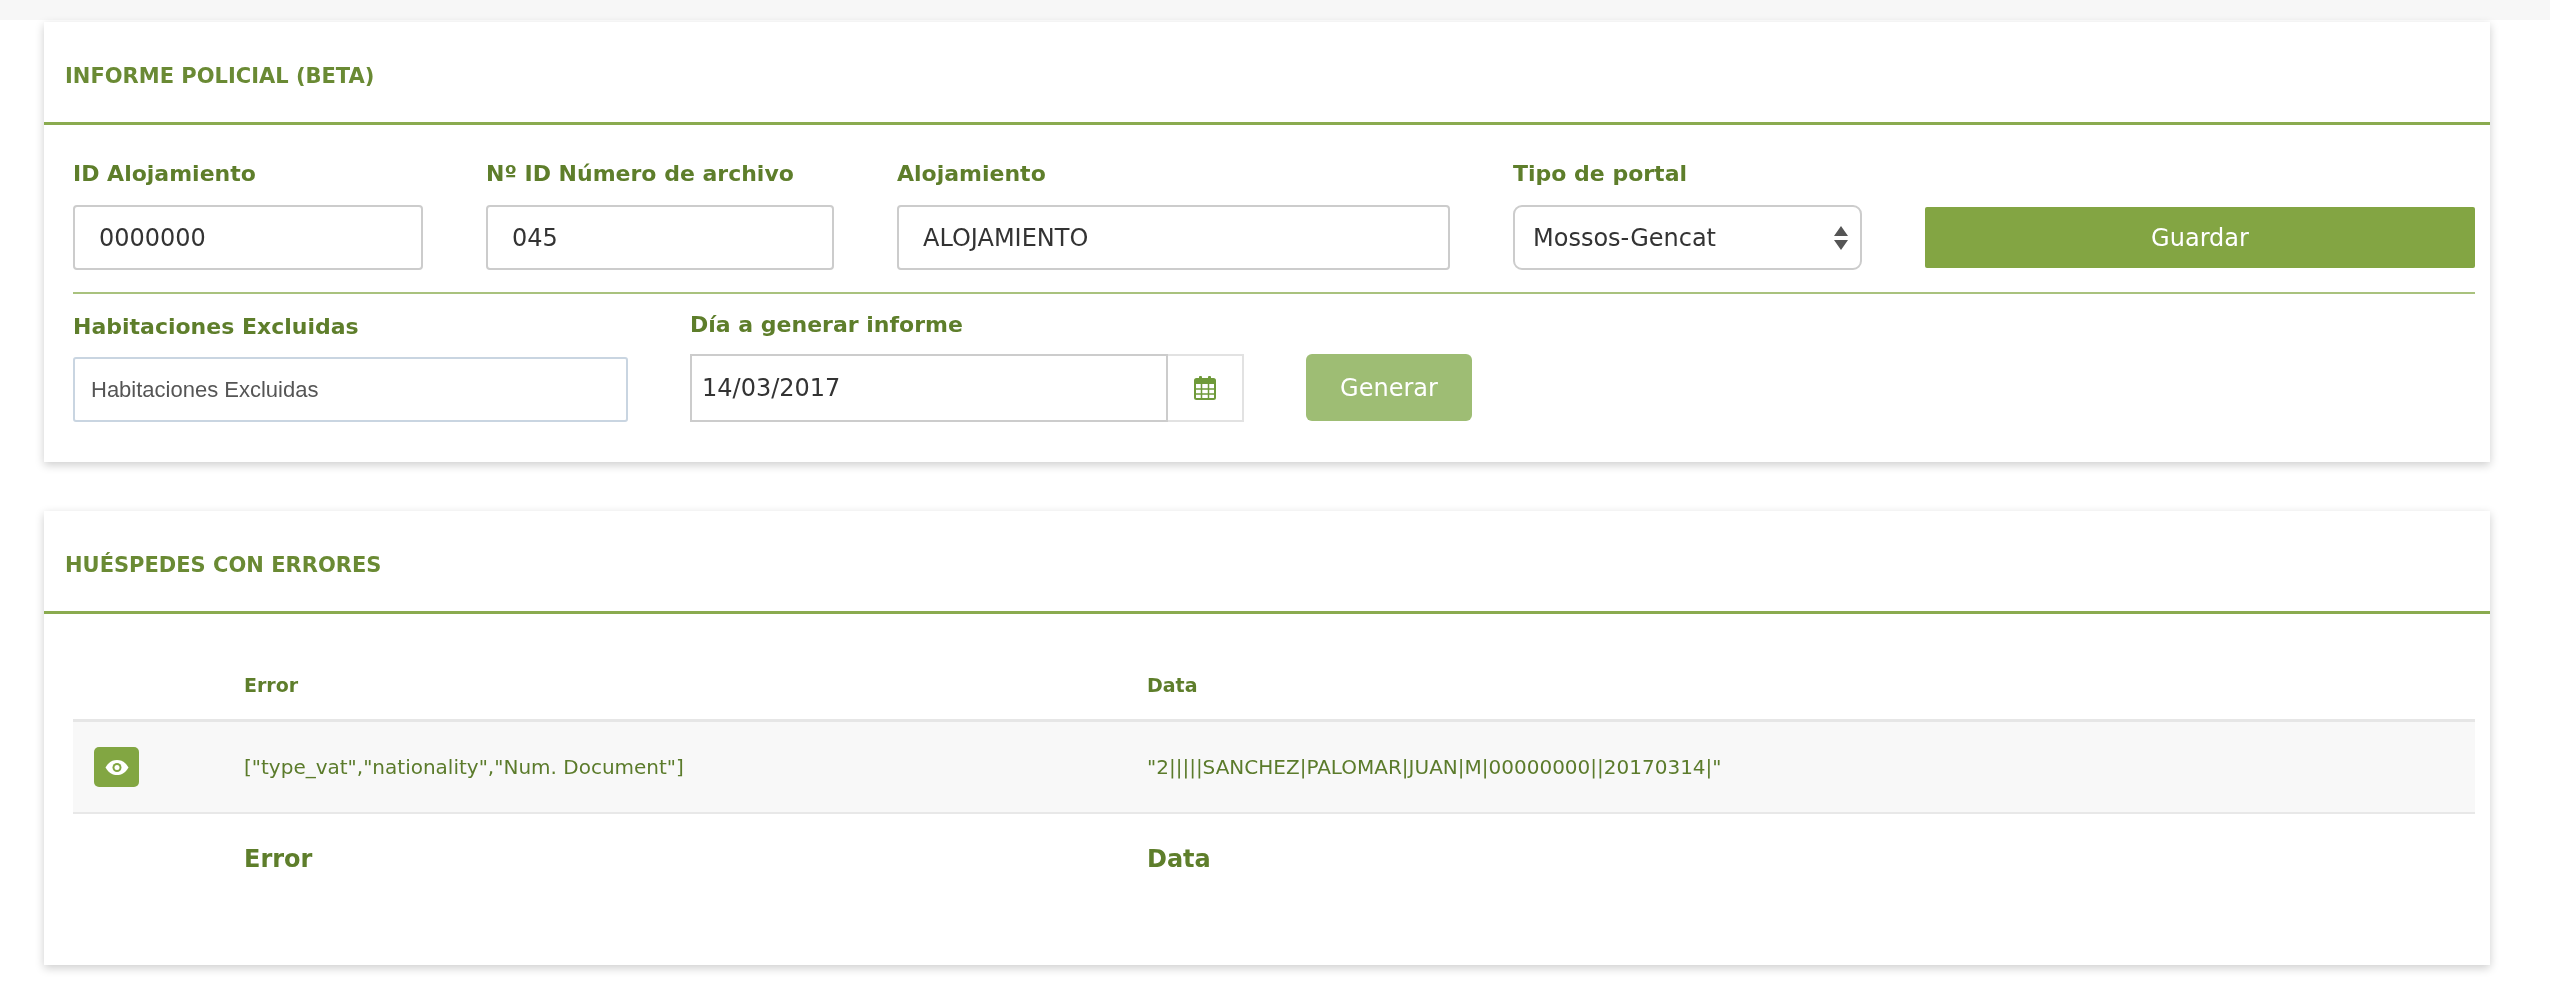  I want to click on column-footer: Error, so click(695, 859).